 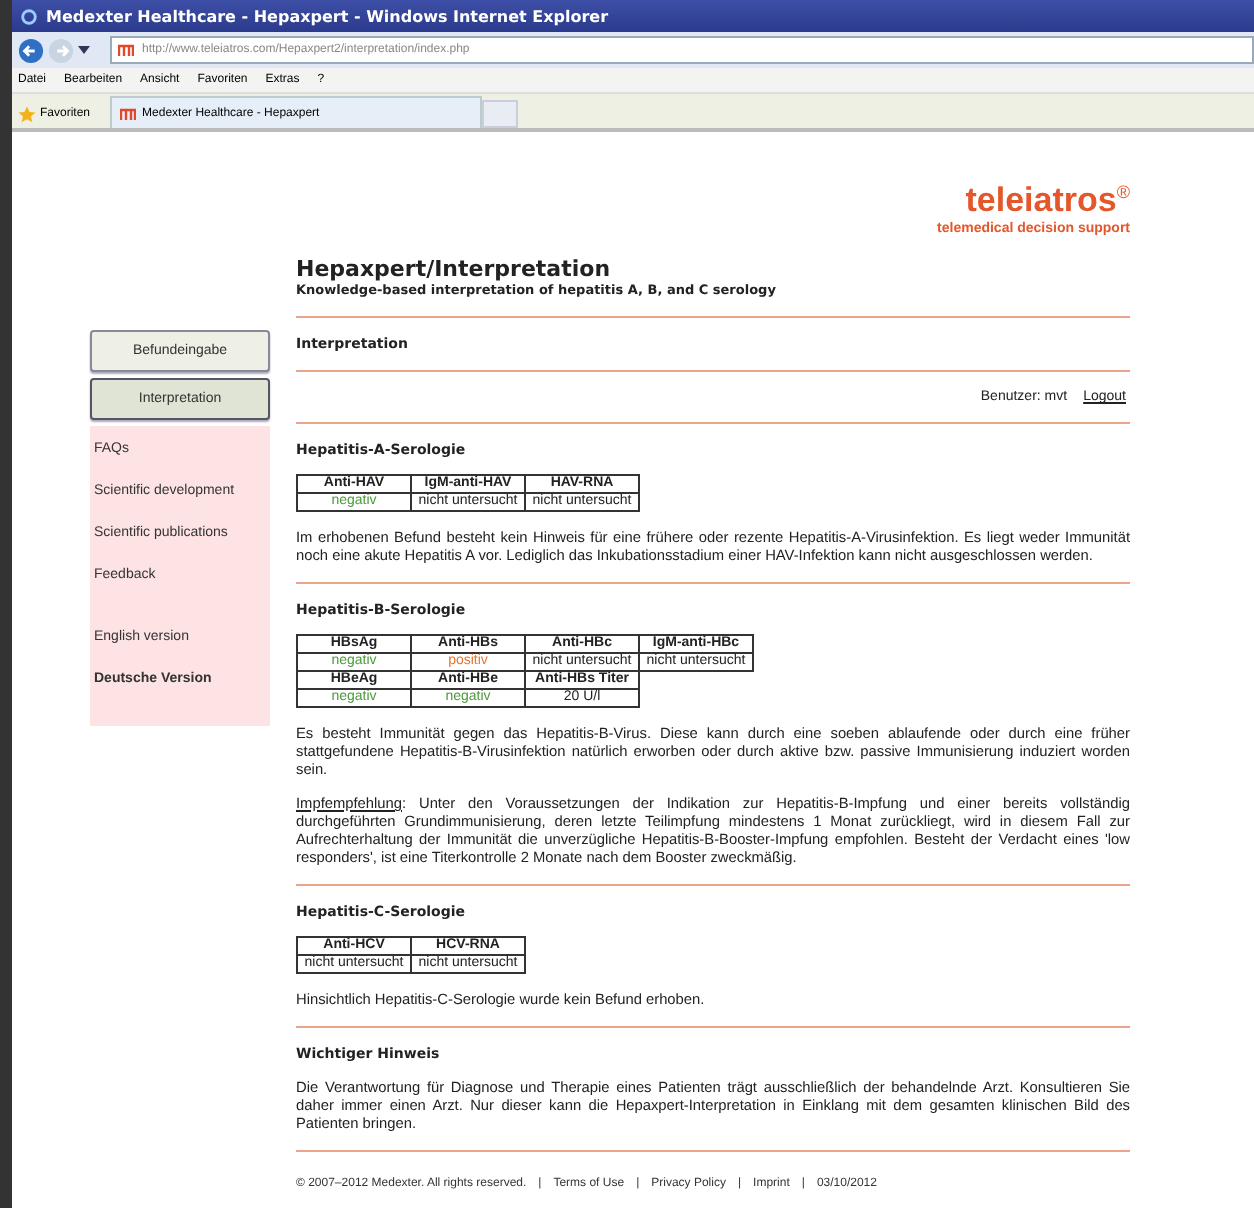 What do you see at coordinates (27, 114) in the screenshot?
I see `star-icon` at bounding box center [27, 114].